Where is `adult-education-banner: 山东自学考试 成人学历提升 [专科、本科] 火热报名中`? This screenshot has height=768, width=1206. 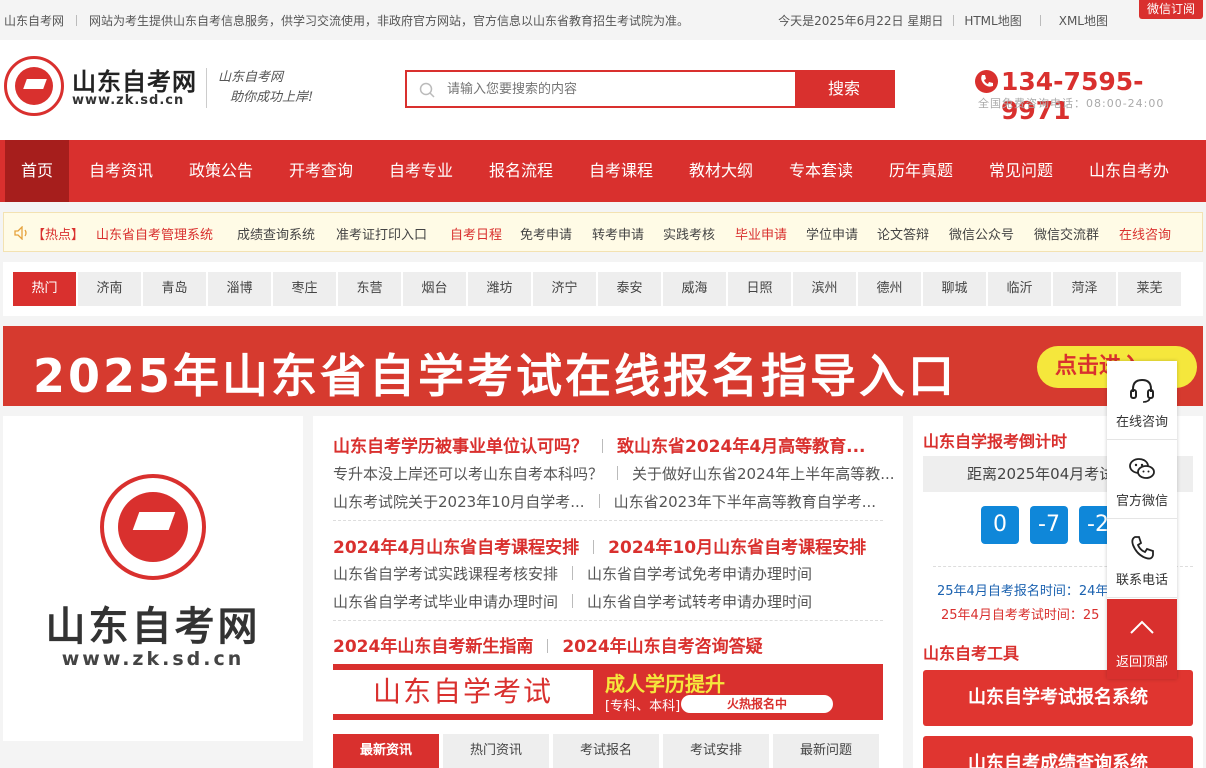 adult-education-banner: 山东自学考试 成人学历提升 [专科、本科] 火热报名中 is located at coordinates (608, 692).